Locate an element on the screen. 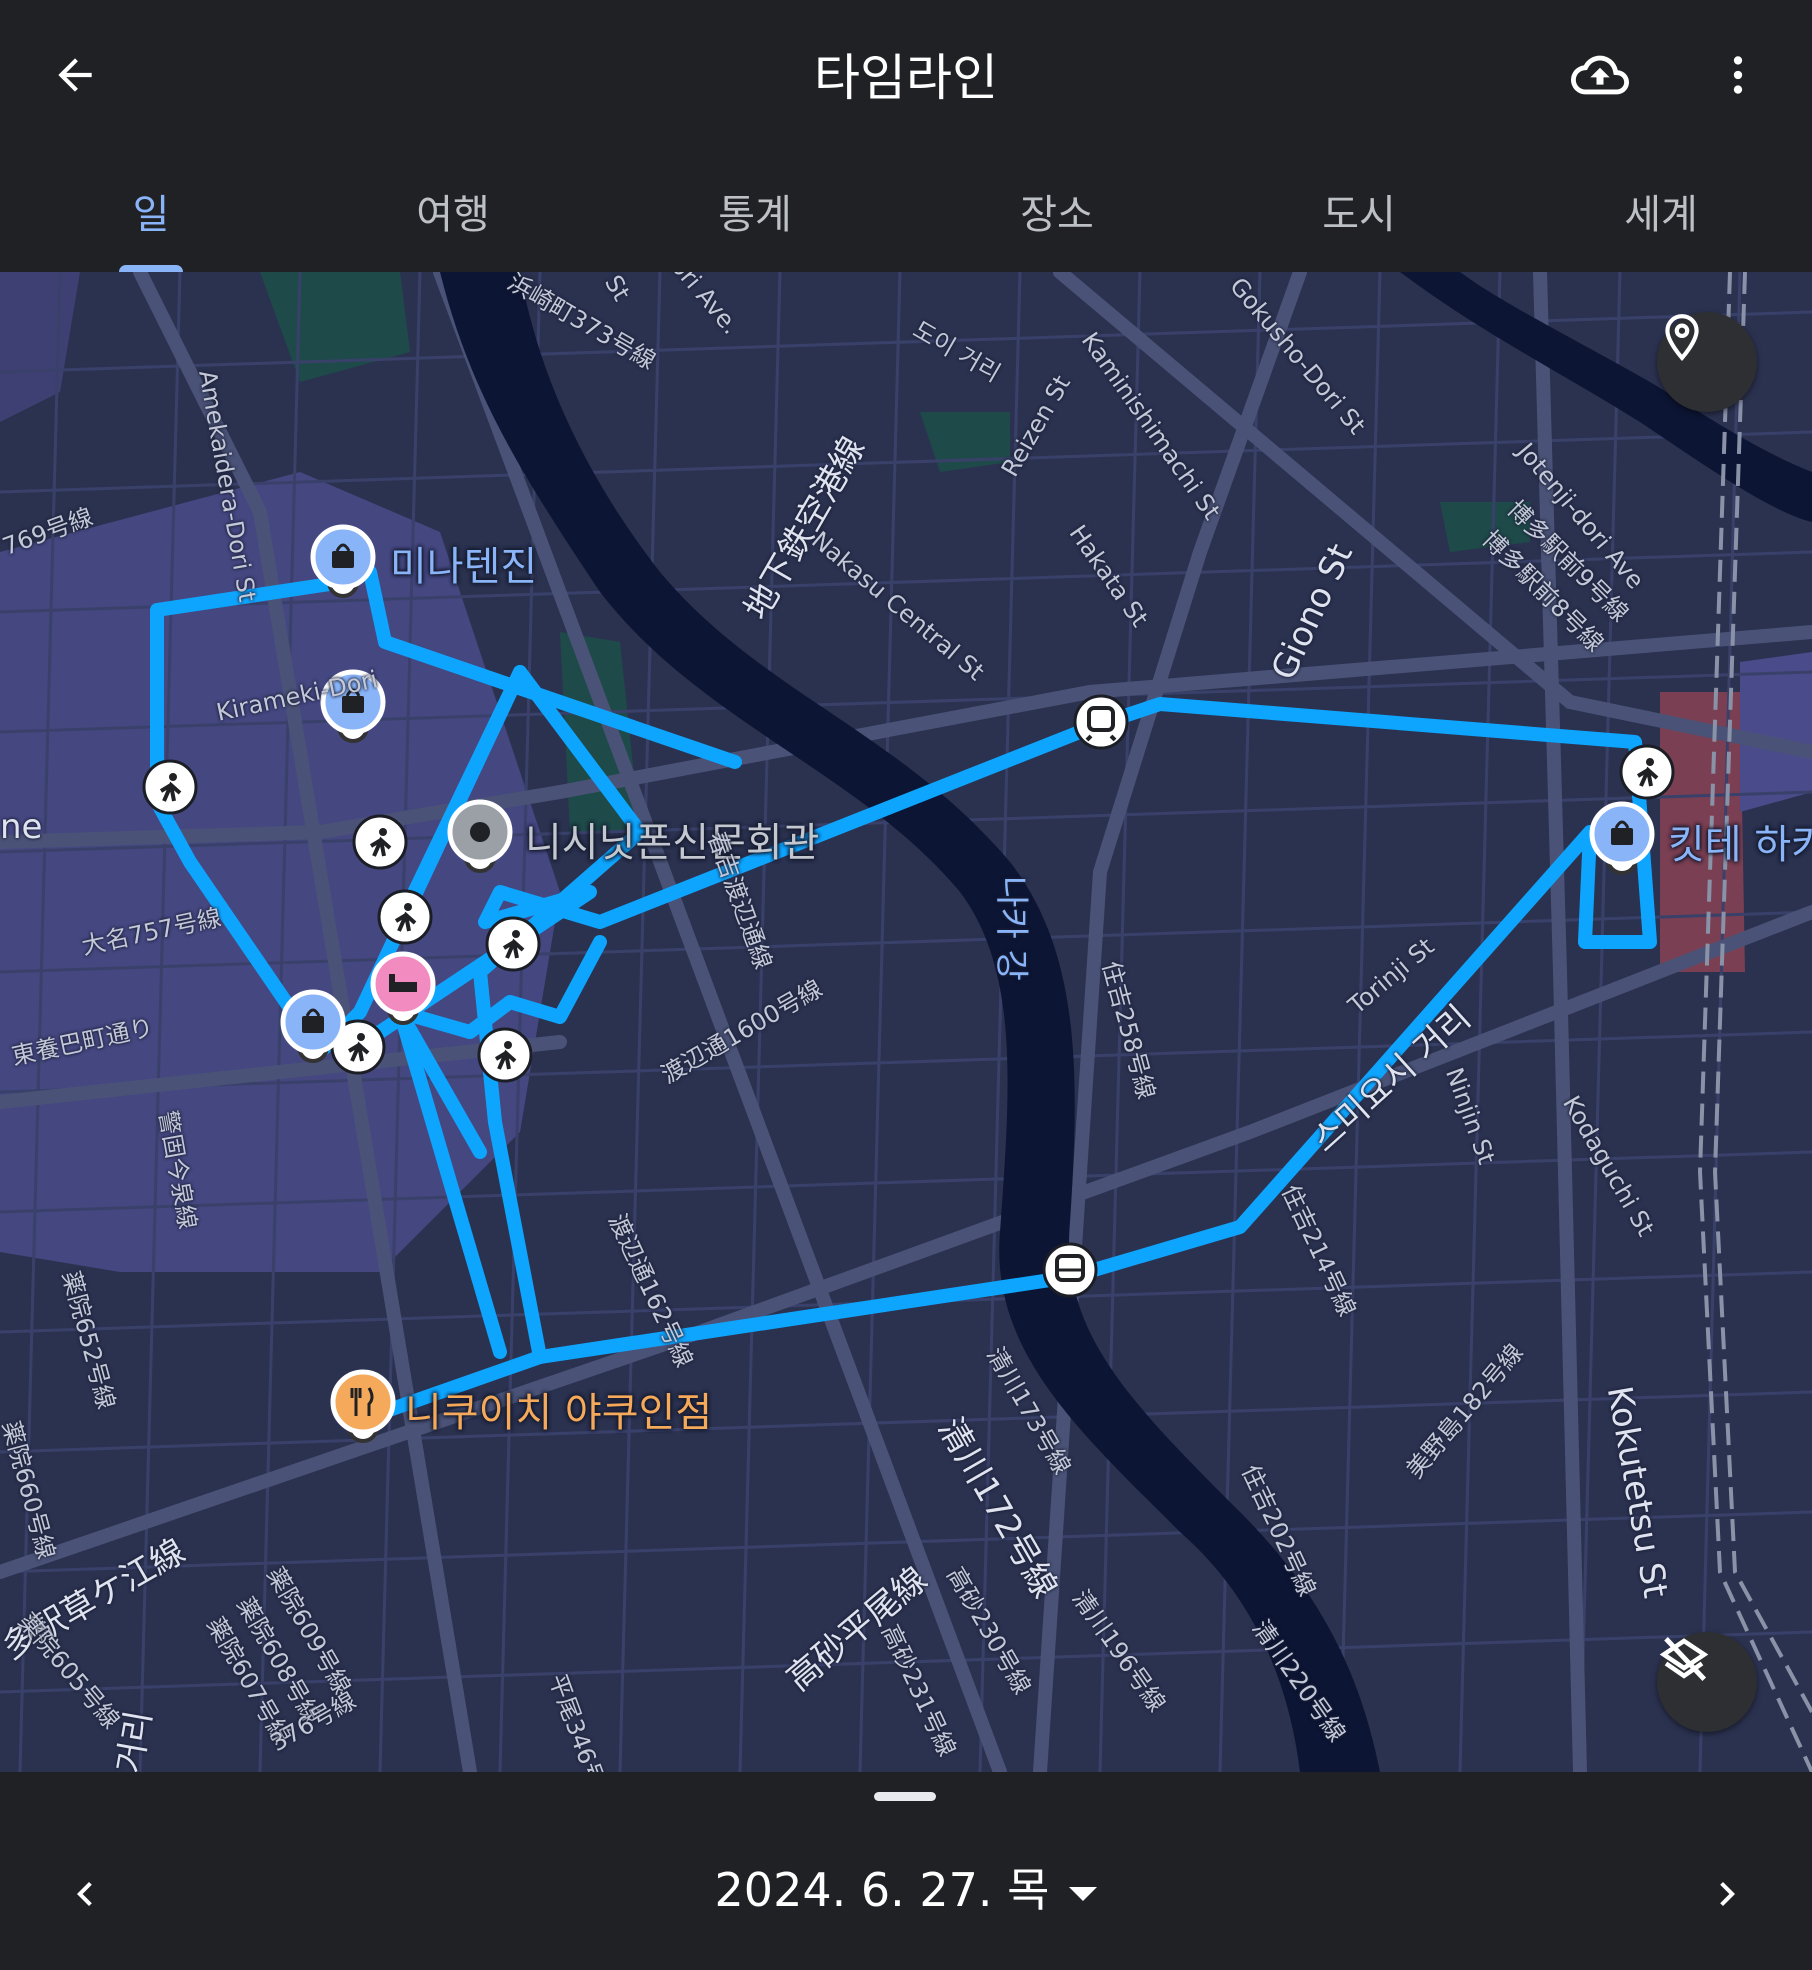  location-button is located at coordinates (1707, 362).